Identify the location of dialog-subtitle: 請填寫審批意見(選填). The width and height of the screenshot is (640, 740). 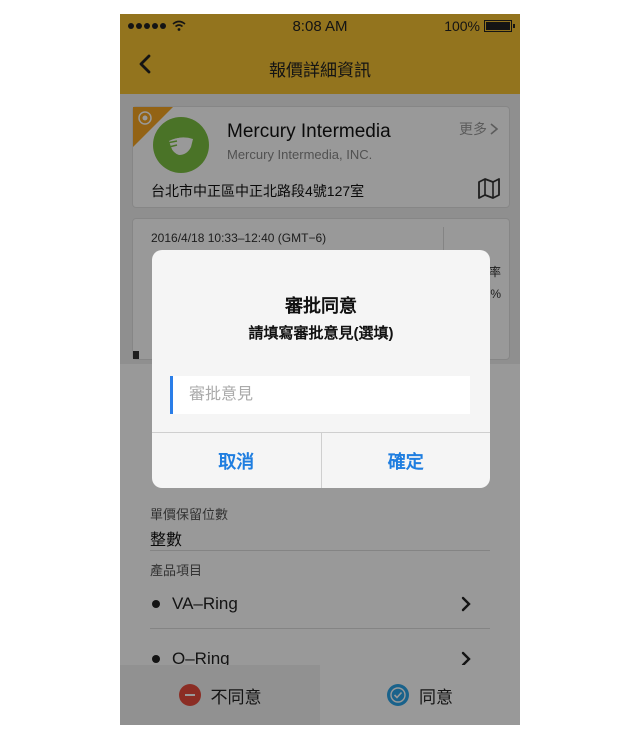
(321, 333).